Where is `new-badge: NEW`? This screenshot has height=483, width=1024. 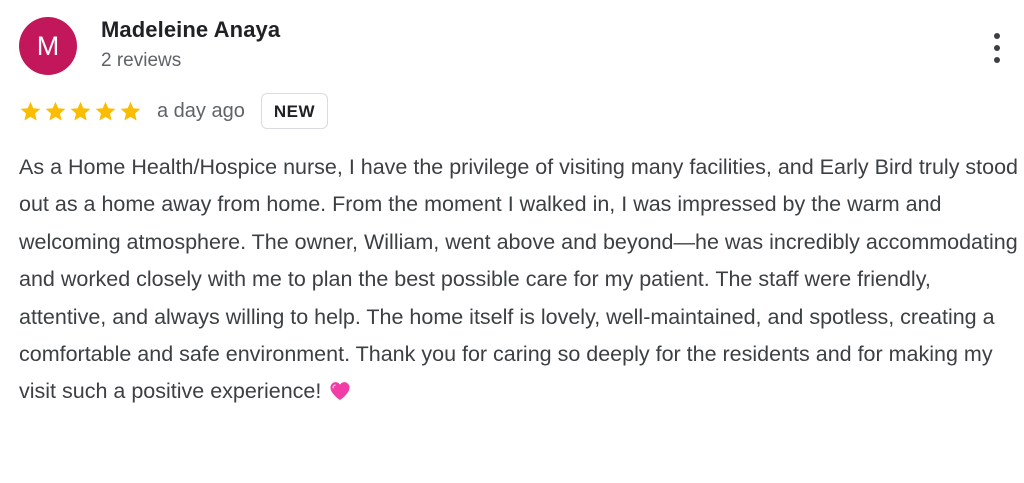 new-badge: NEW is located at coordinates (294, 111).